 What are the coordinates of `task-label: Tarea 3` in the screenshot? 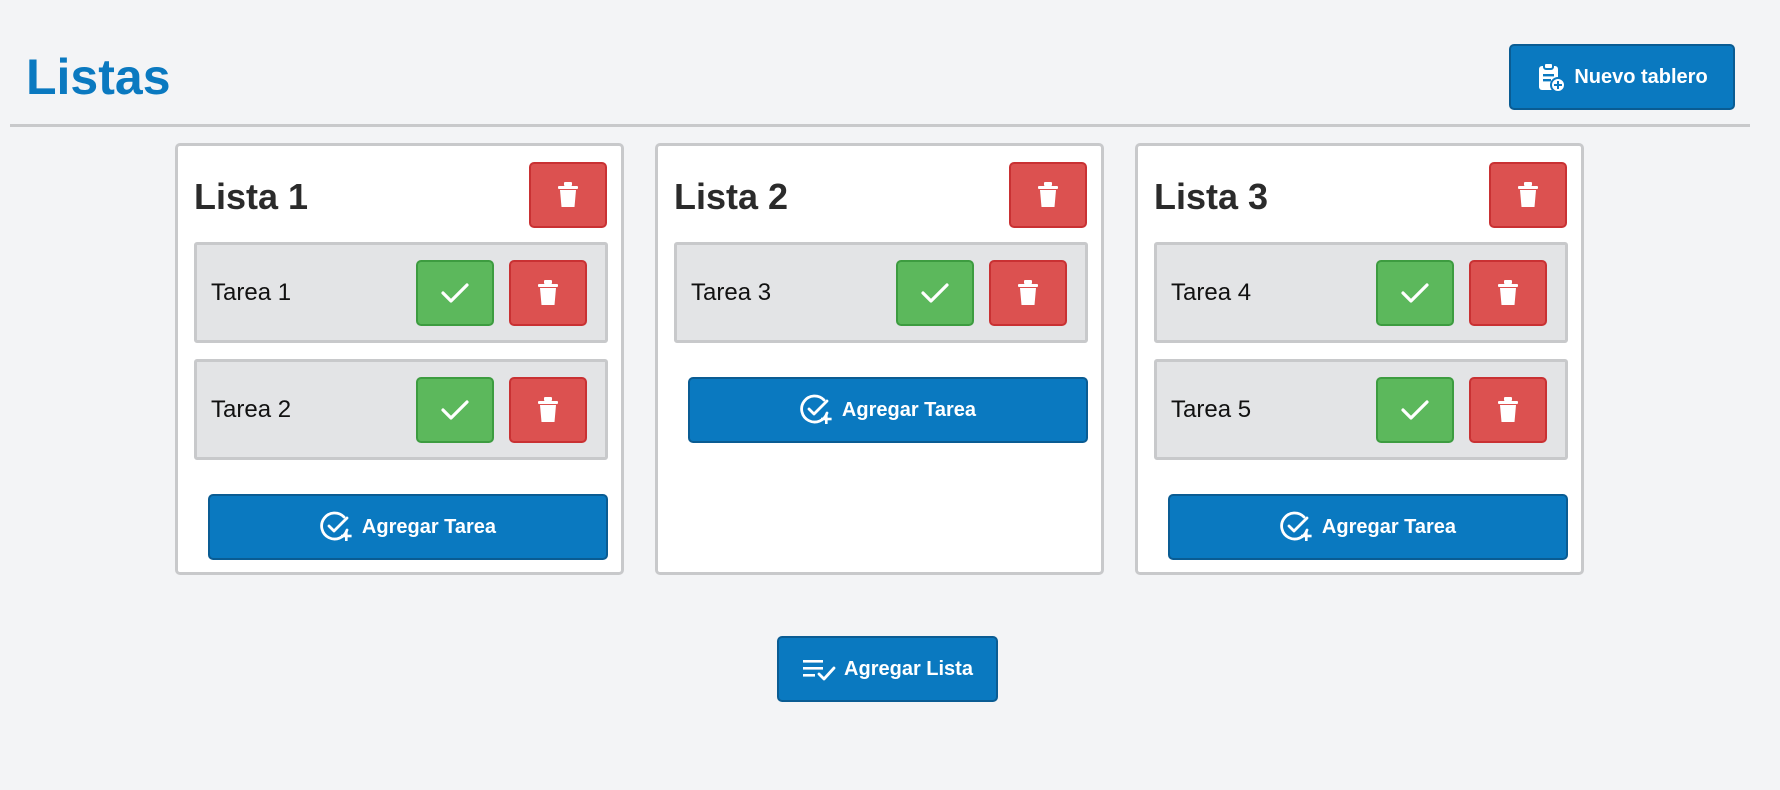 It's located at (731, 292).